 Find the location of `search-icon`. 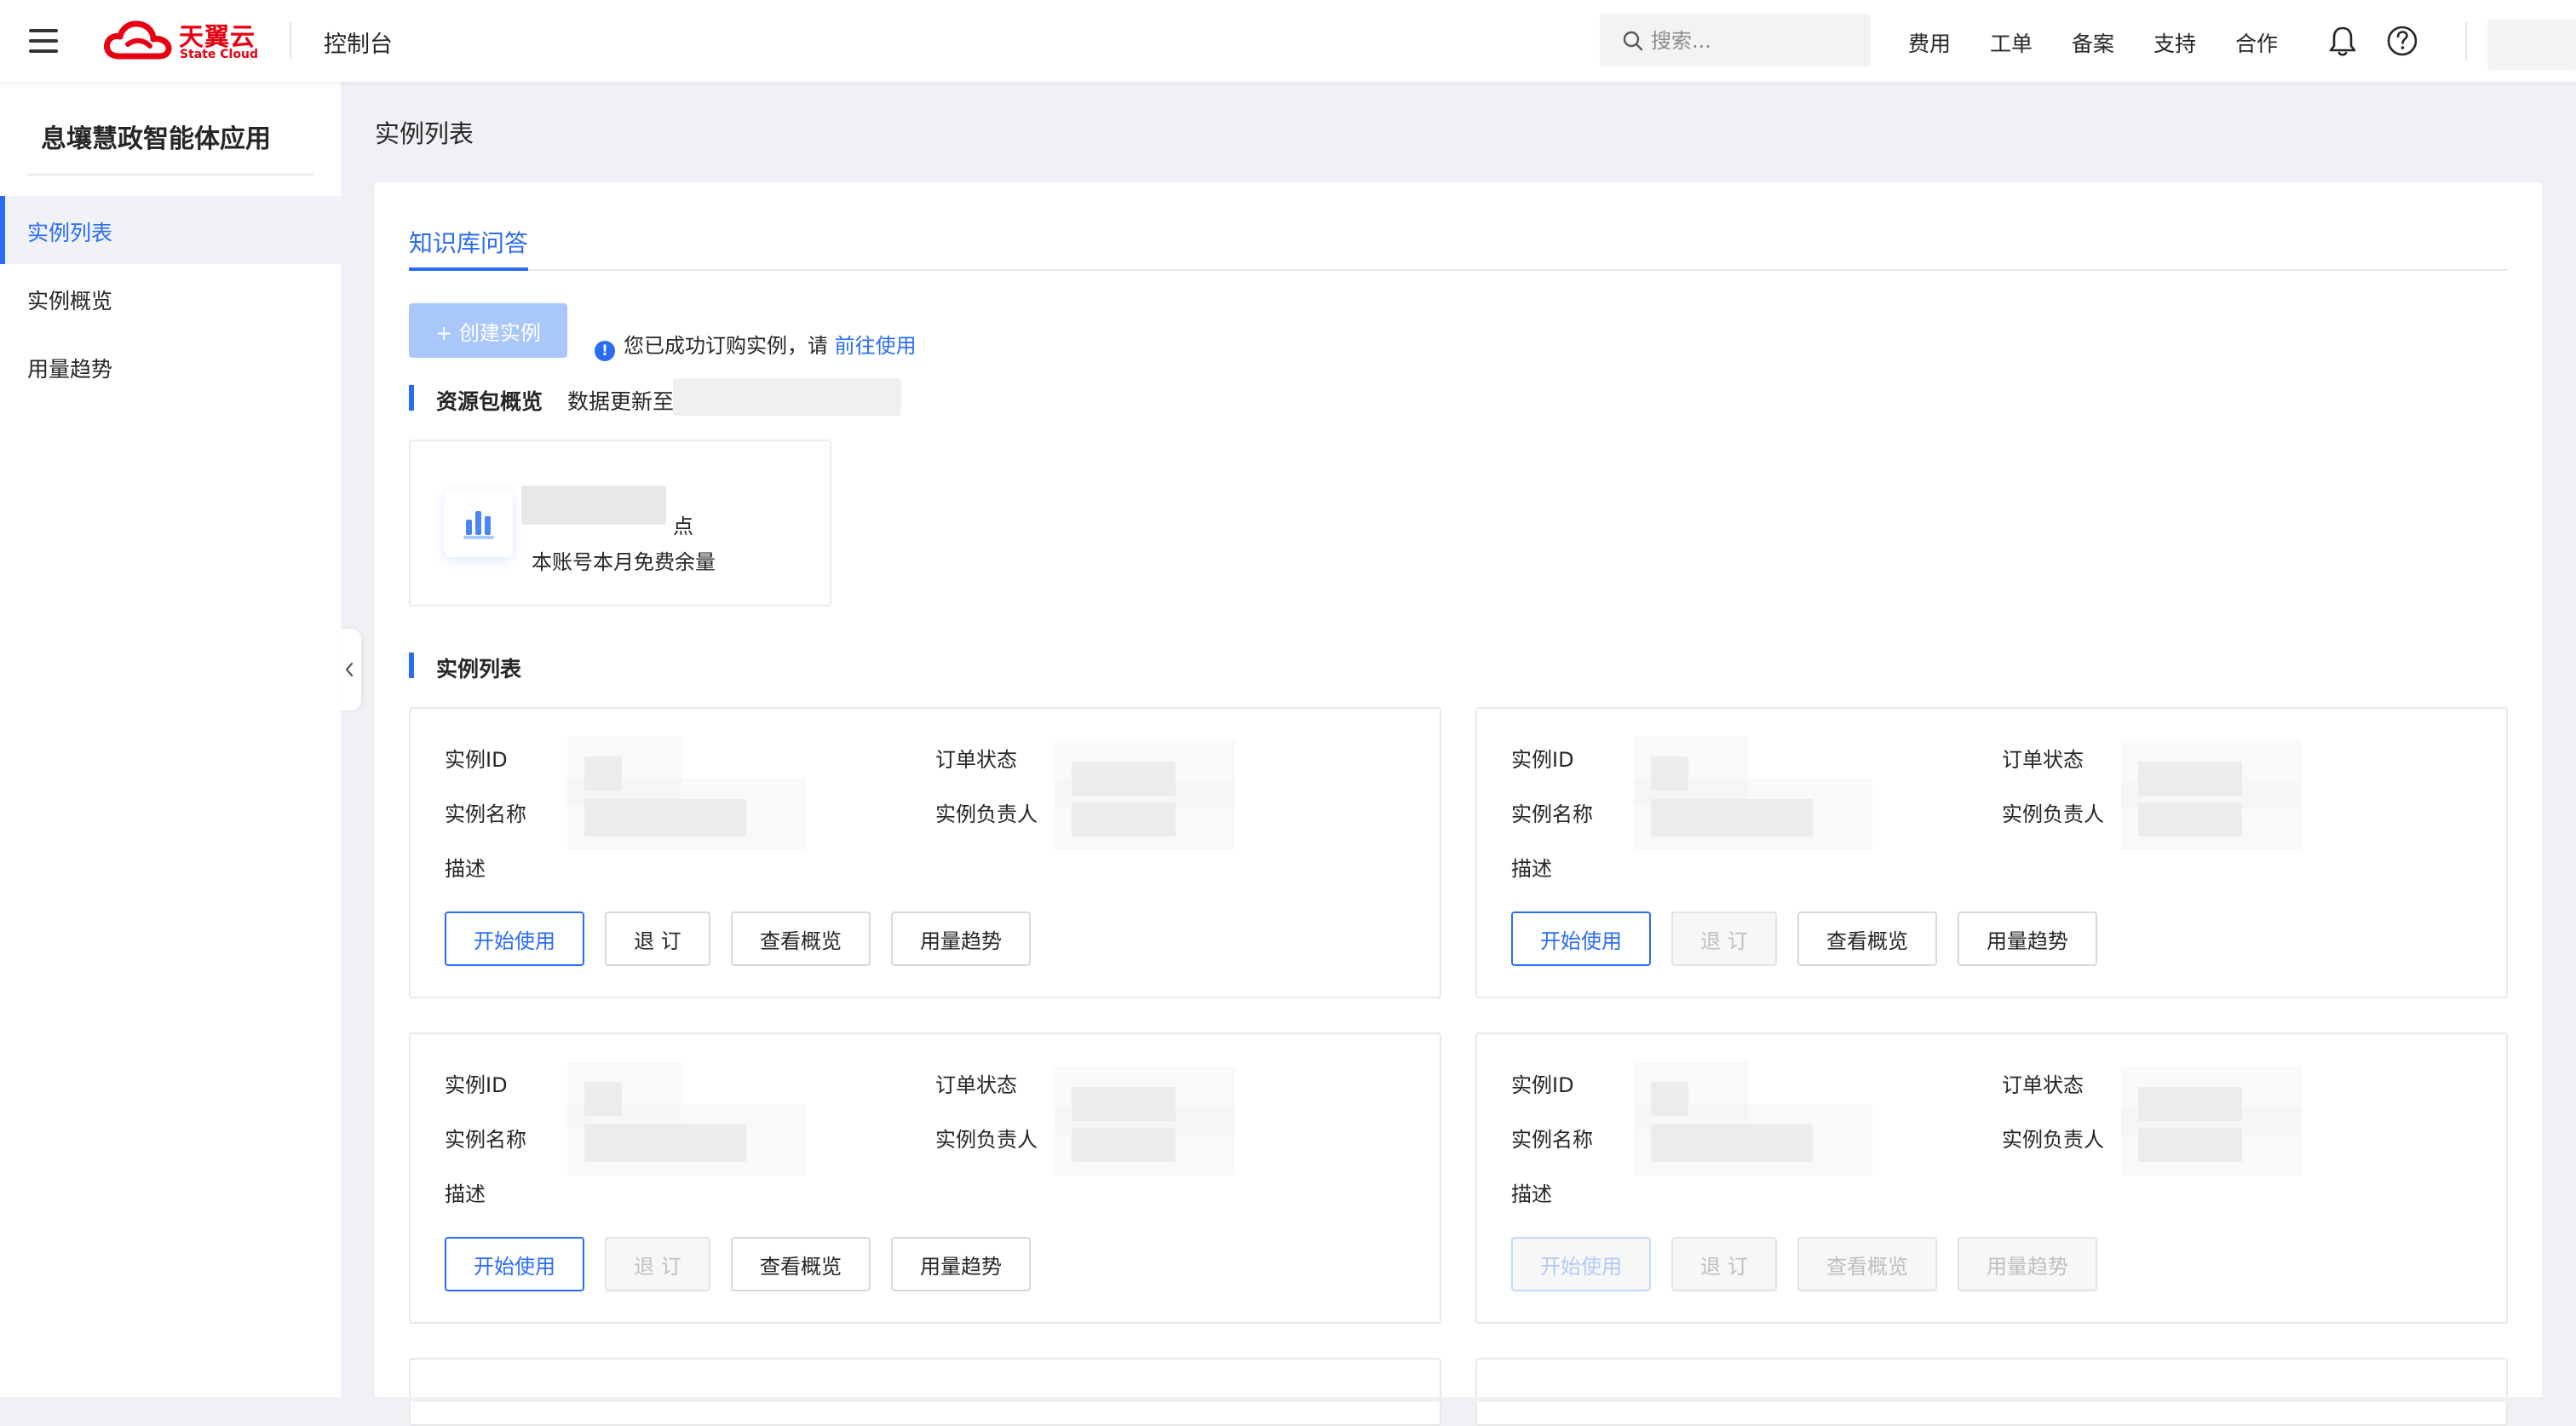

search-icon is located at coordinates (1633, 41).